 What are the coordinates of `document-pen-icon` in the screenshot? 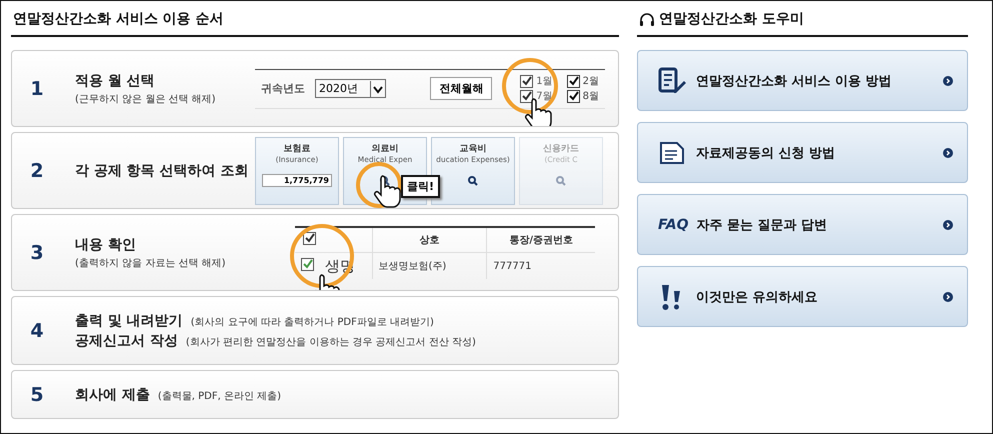 It's located at (673, 80).